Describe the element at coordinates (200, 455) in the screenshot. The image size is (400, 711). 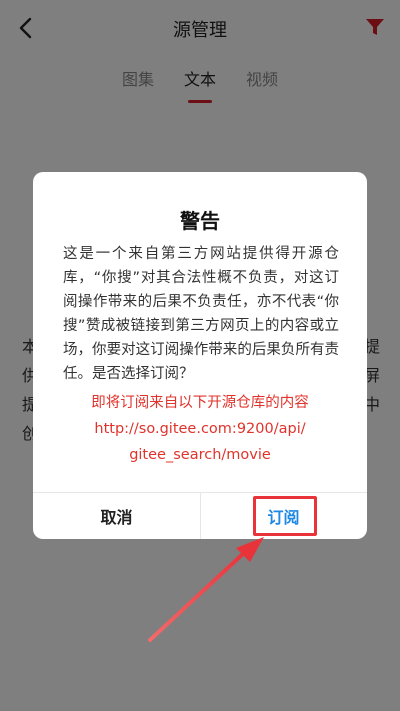
I see `repo-url-line: gitee_search/movie` at that location.